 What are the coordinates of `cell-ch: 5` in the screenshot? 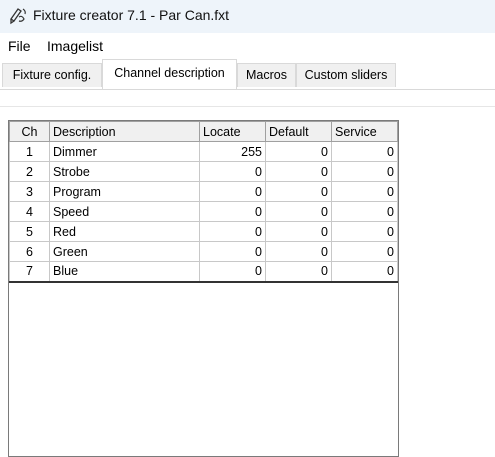 It's located at (29, 231).